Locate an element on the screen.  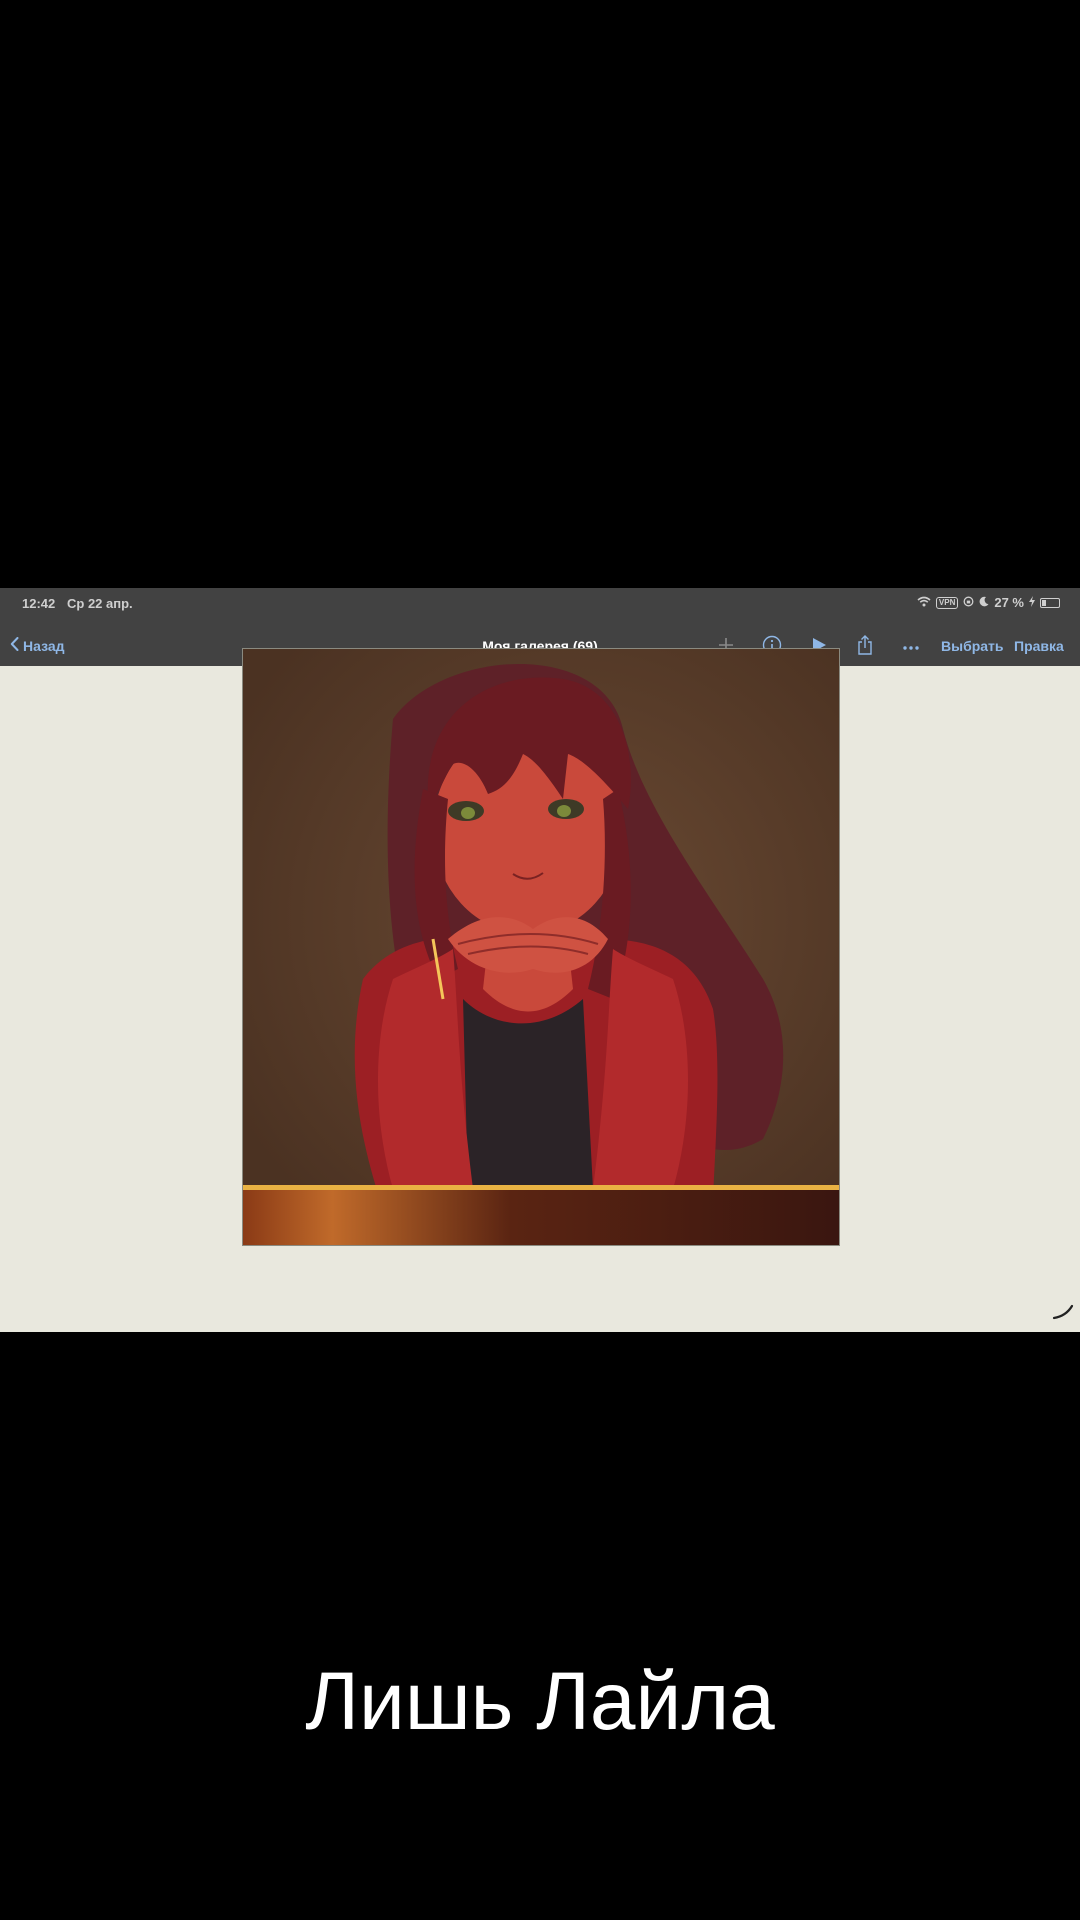
status-time: 12:42 is located at coordinates (39, 603).